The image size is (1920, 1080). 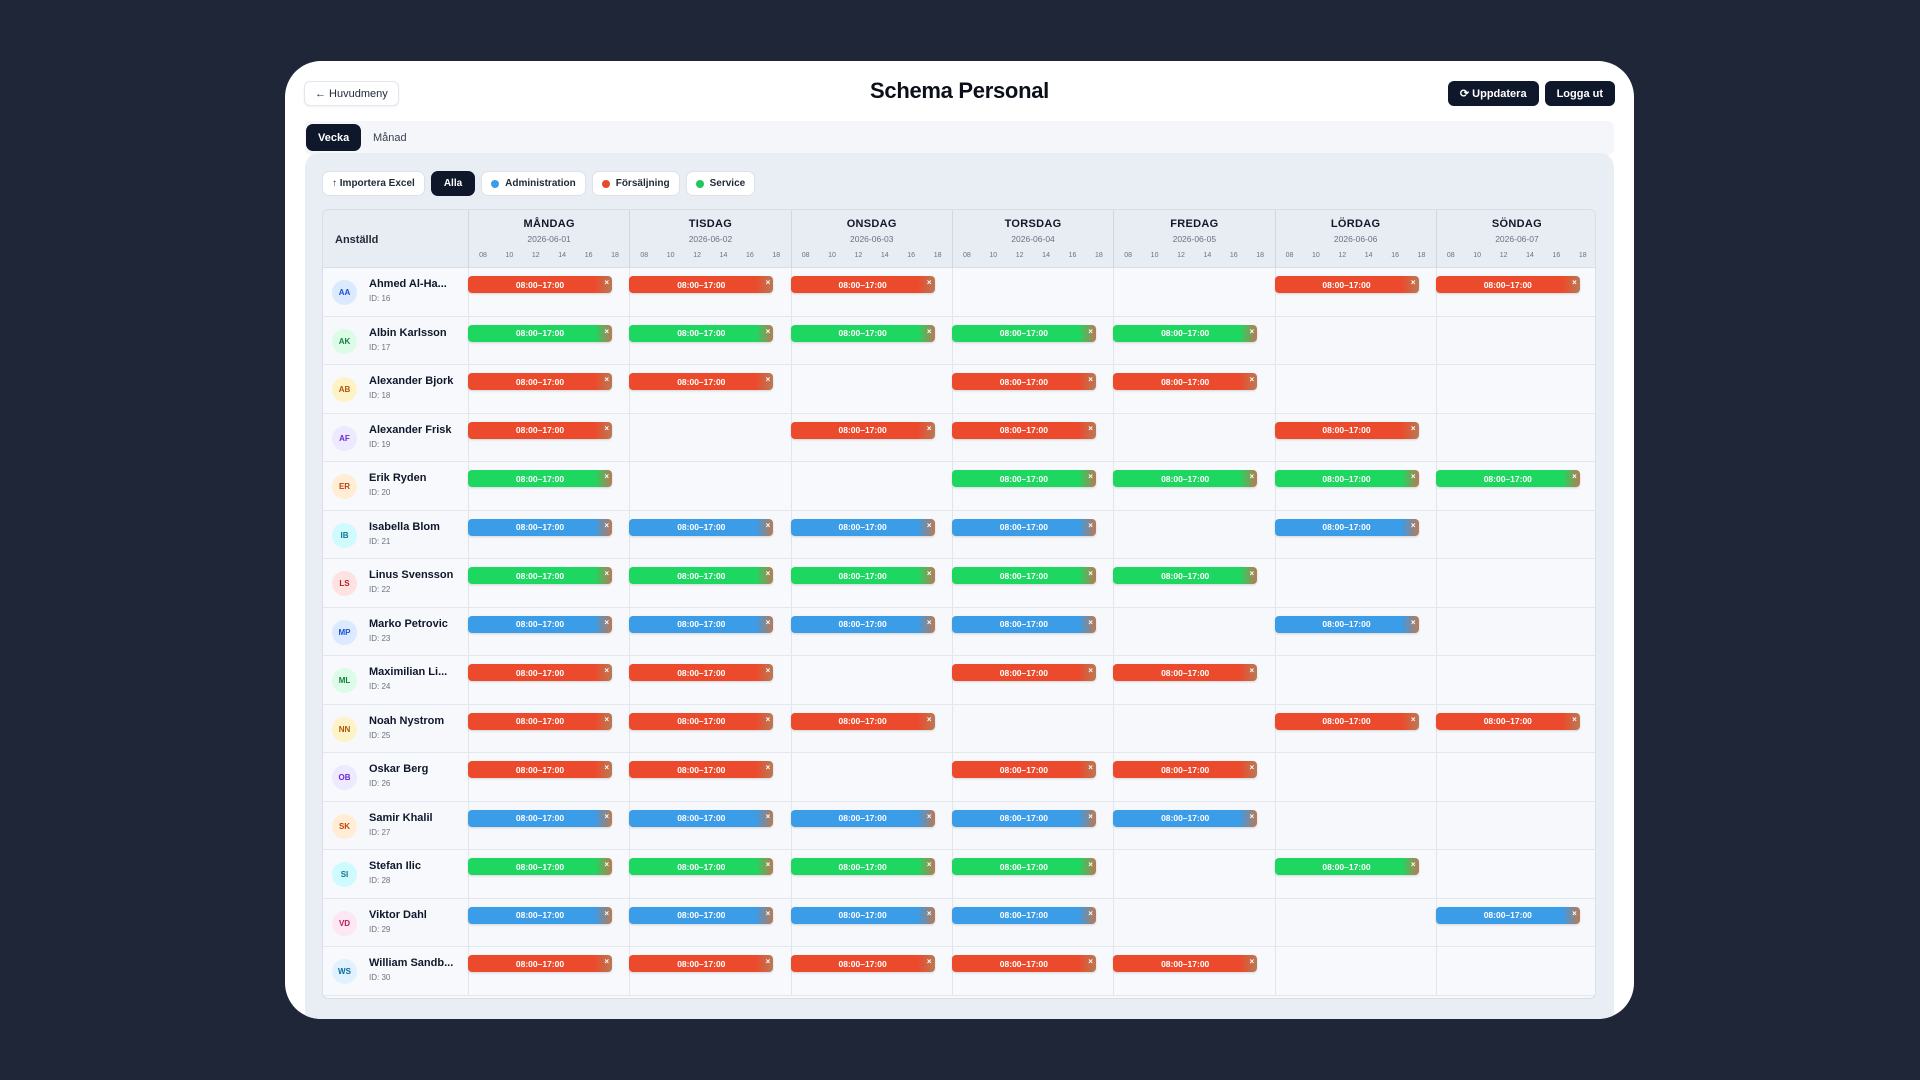 I want to click on tab-month: Månad, so click(x=390, y=137).